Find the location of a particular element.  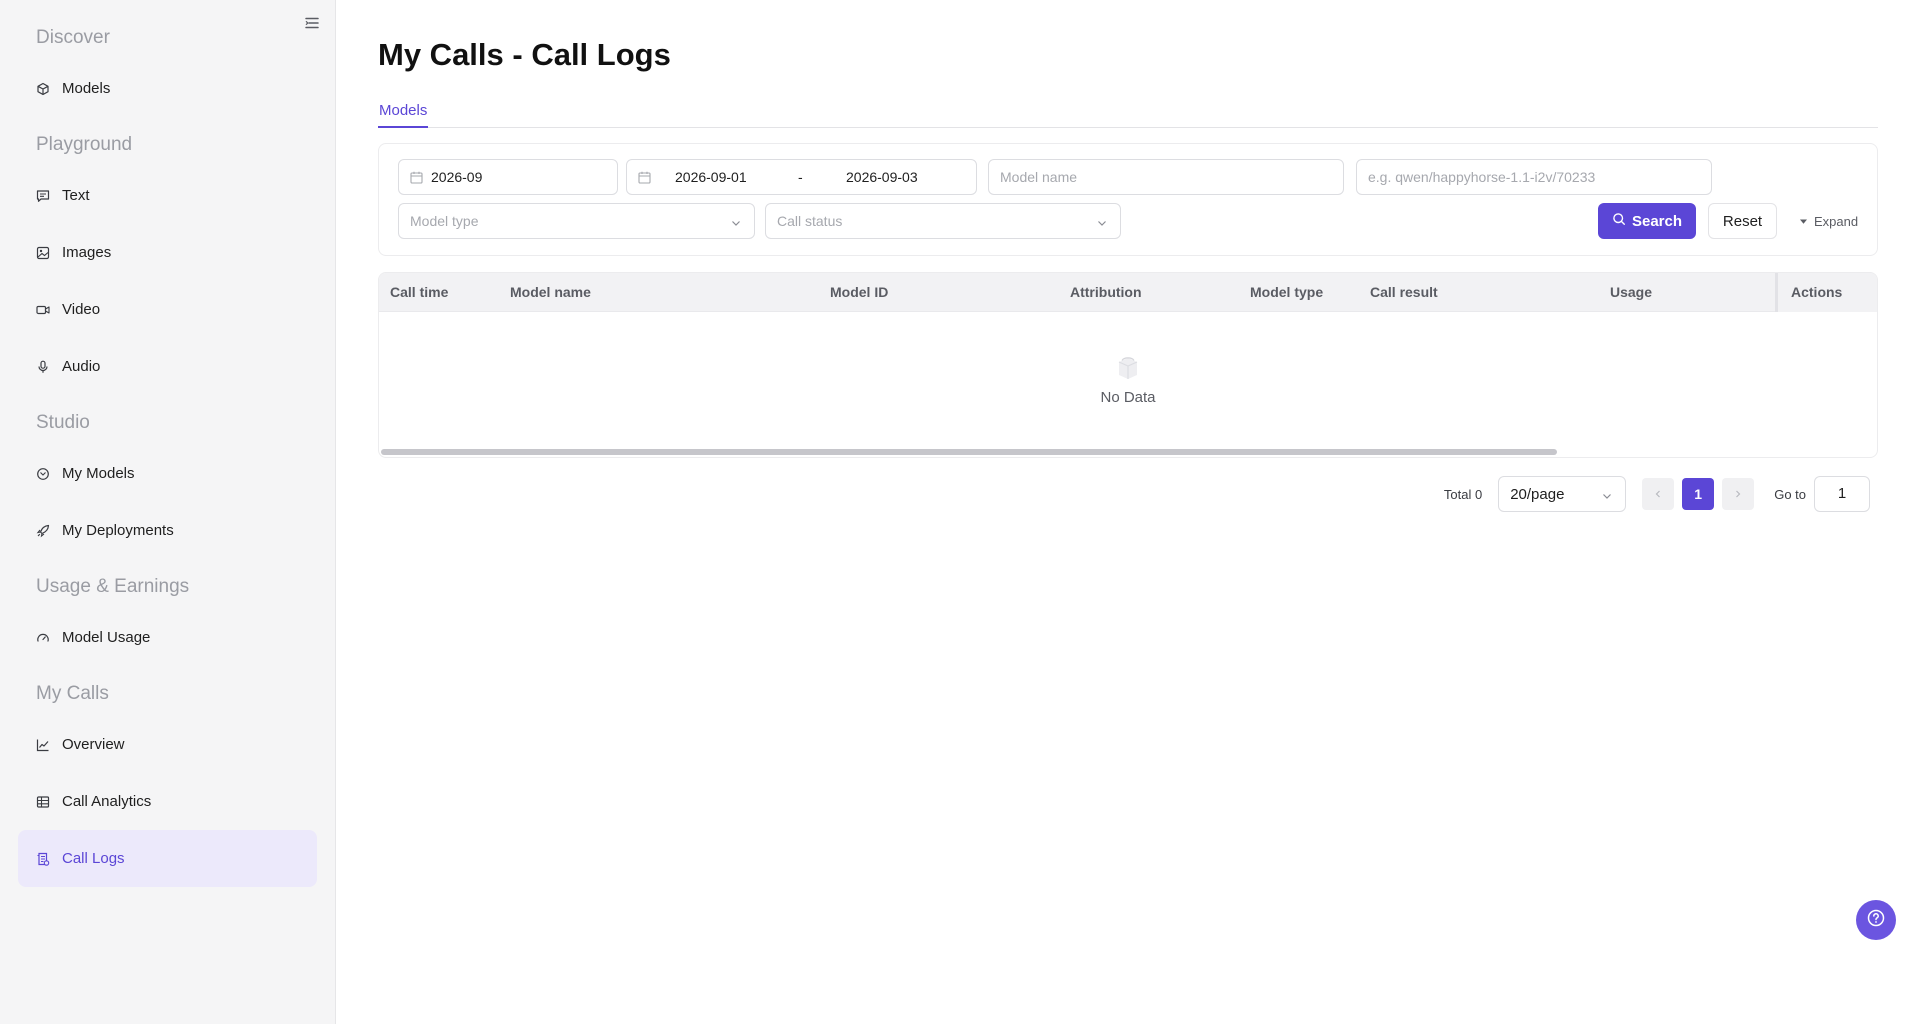

pagination: Total 0 20/page 1 Go to 1 is located at coordinates (1657, 494).